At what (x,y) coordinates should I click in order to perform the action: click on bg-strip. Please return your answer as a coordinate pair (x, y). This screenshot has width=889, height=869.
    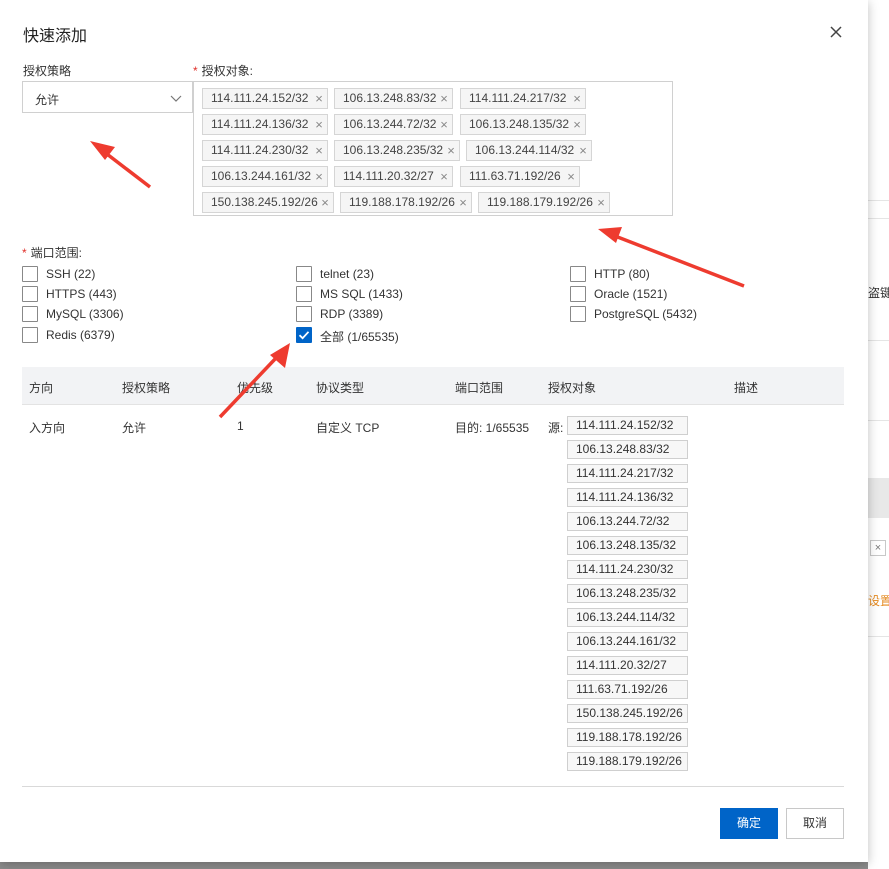
    Looking at the image, I should click on (878, 498).